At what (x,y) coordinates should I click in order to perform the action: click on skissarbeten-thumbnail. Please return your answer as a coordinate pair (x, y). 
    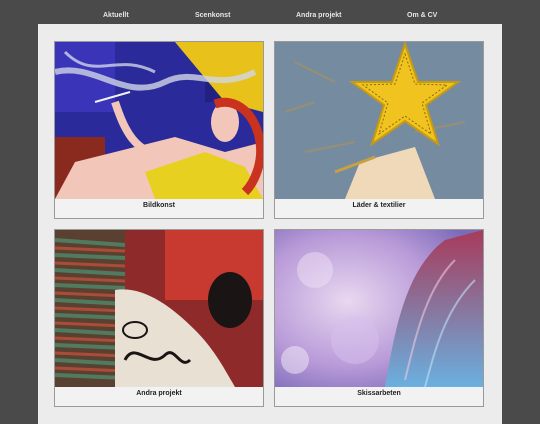
    Looking at the image, I should click on (379, 308).